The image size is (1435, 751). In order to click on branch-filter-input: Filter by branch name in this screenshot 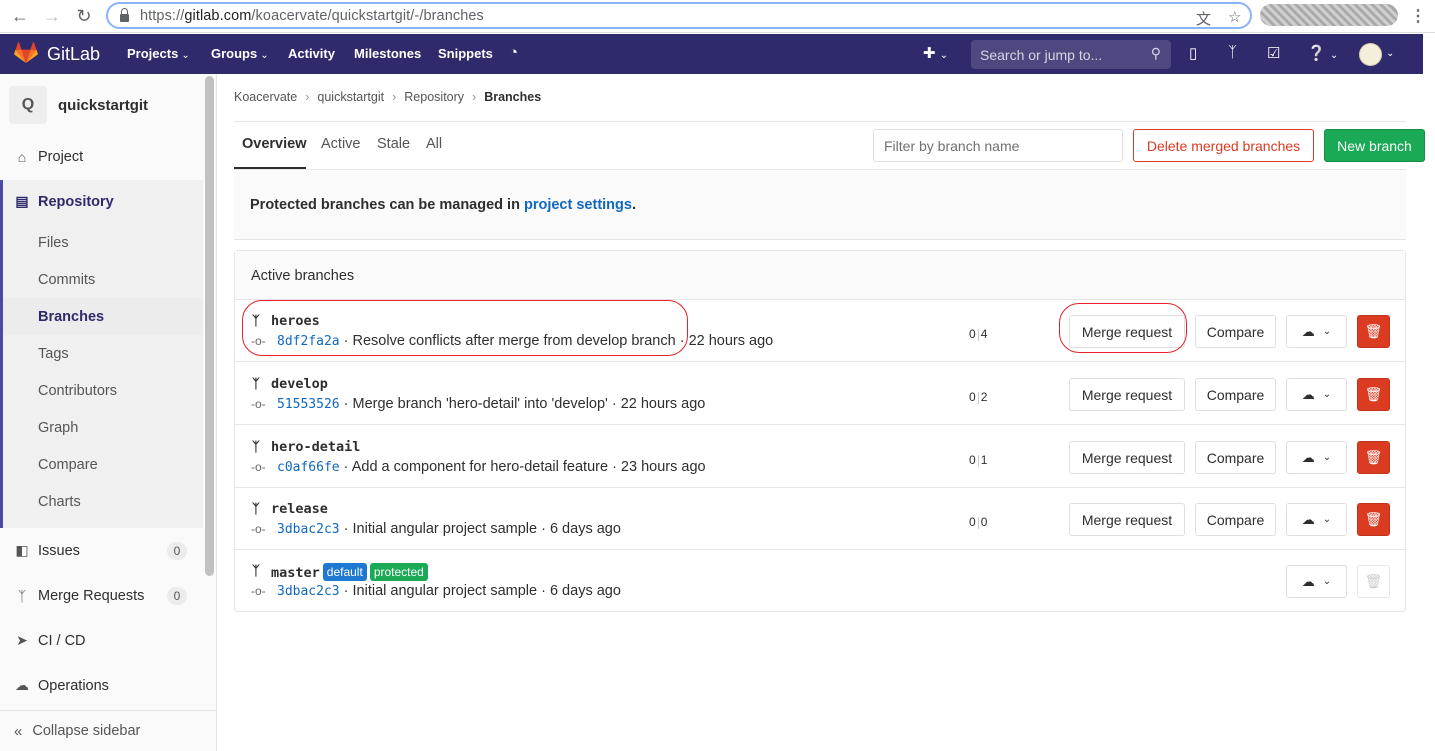, I will do `click(998, 145)`.